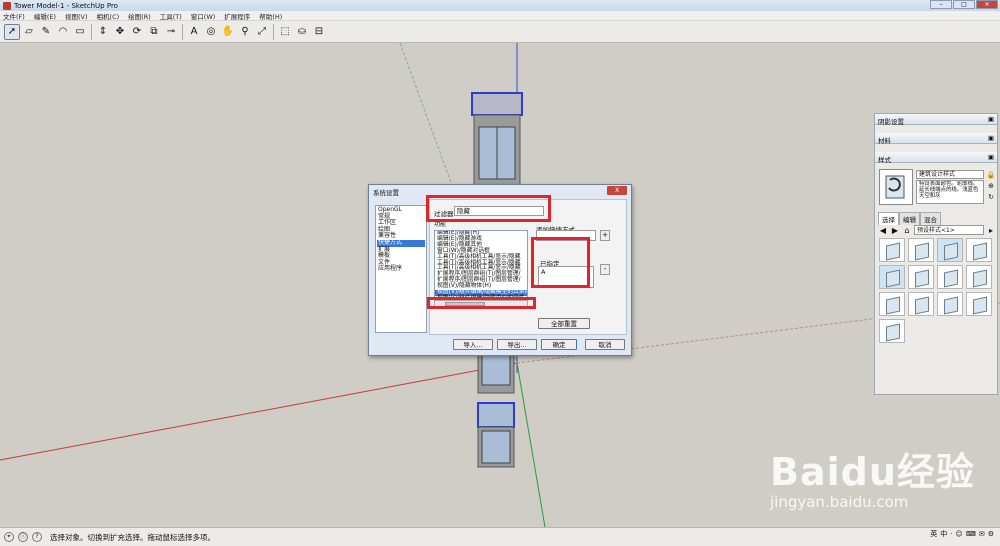  I want to click on style-description-field: 特设表面颜色。轮廓线。延长线端点的线。浅蓝色天空和灰, so click(950, 192).